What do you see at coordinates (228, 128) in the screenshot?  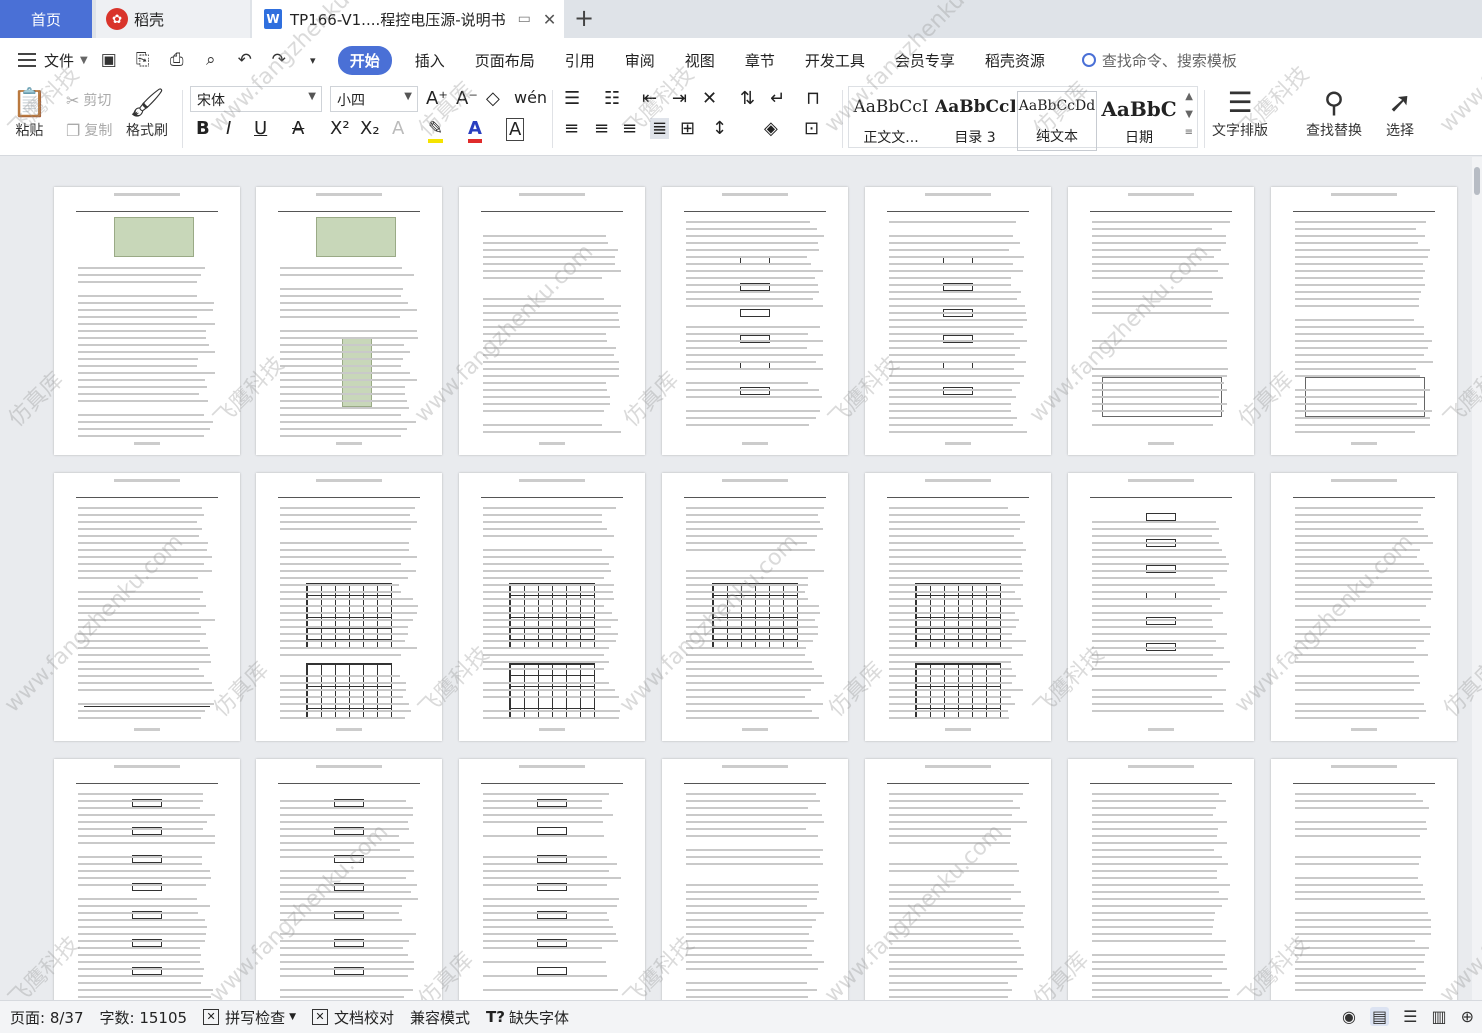 I see `italic-icon: I` at bounding box center [228, 128].